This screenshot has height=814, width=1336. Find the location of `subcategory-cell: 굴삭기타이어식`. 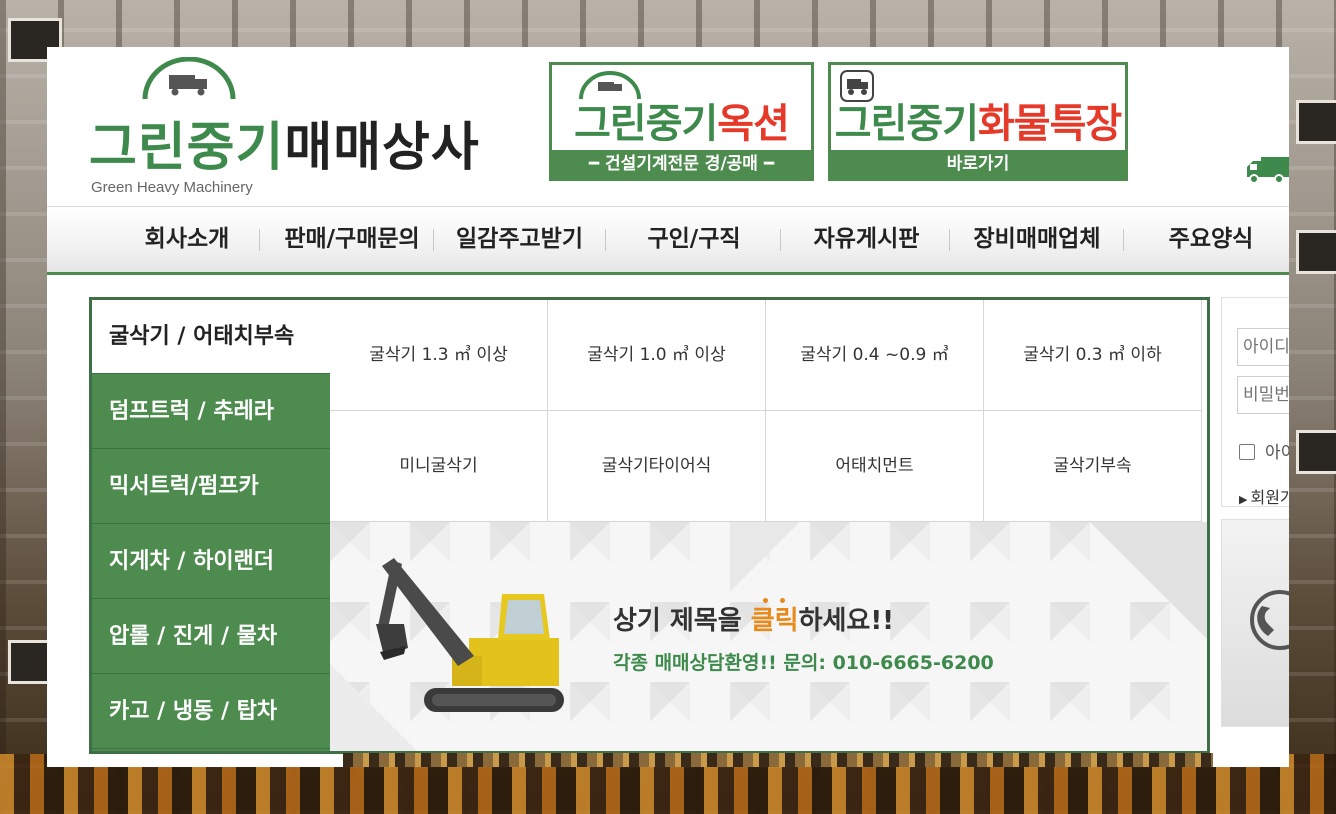

subcategory-cell: 굴삭기타이어식 is located at coordinates (657, 466).